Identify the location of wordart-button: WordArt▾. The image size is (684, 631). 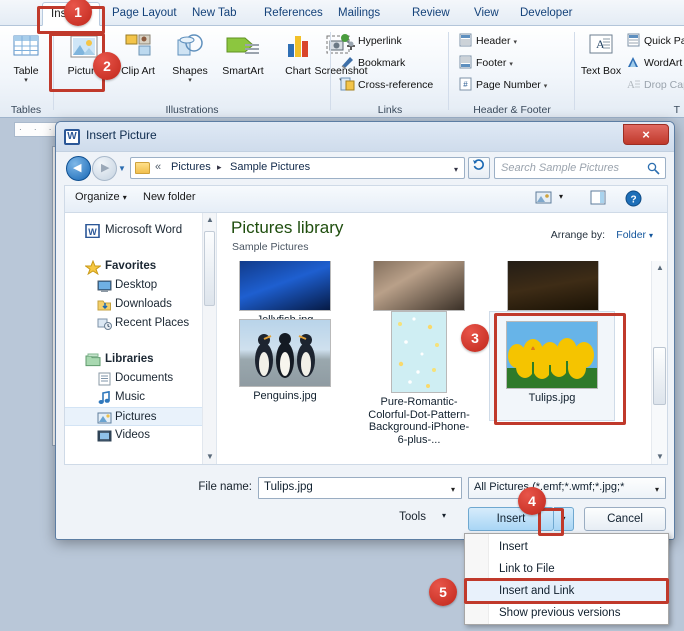
(655, 63).